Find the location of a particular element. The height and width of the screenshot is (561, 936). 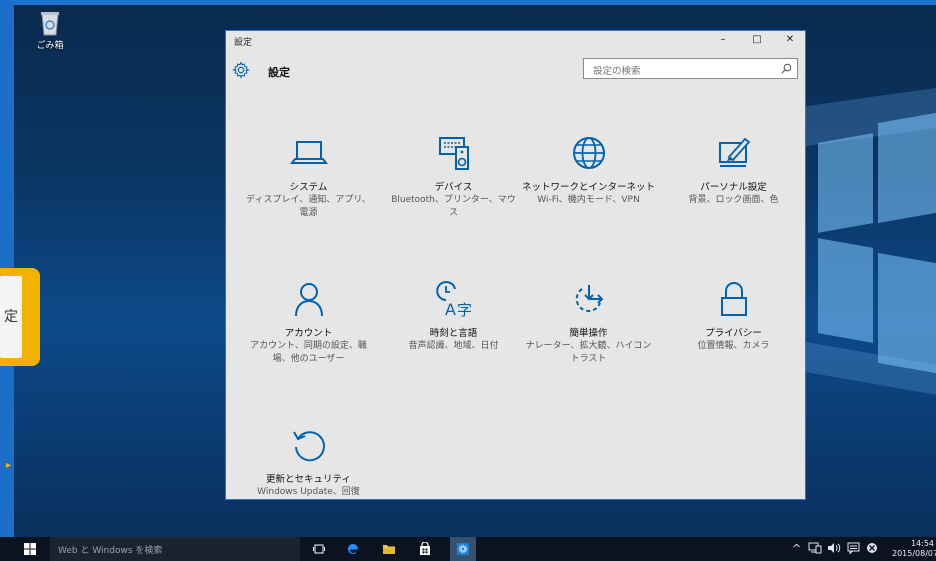

tile-ease-of-access: 簡単操作 ナレーター、拡大鏡、ハイコントラスト is located at coordinates (588, 321).